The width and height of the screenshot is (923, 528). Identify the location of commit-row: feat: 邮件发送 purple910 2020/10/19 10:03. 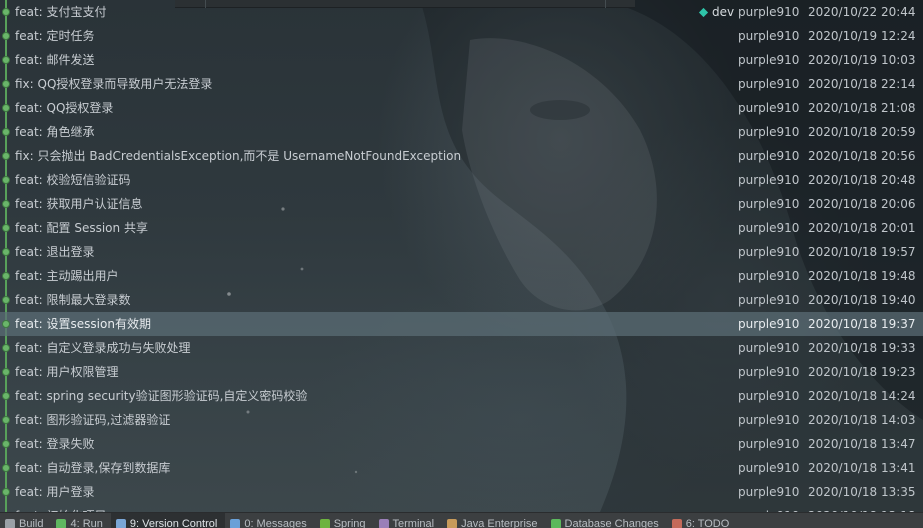
(461, 60).